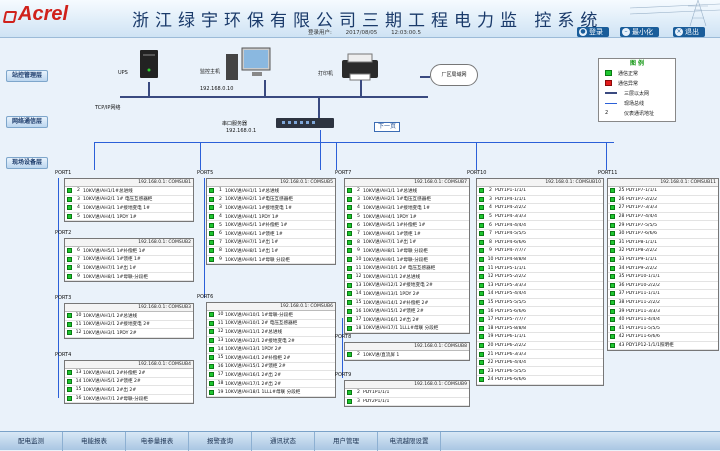 This screenshot has width=720, height=451. I want to click on device-row: 5 10KV进/AH5/1 1#补偿柜 1#, so click(271, 225).